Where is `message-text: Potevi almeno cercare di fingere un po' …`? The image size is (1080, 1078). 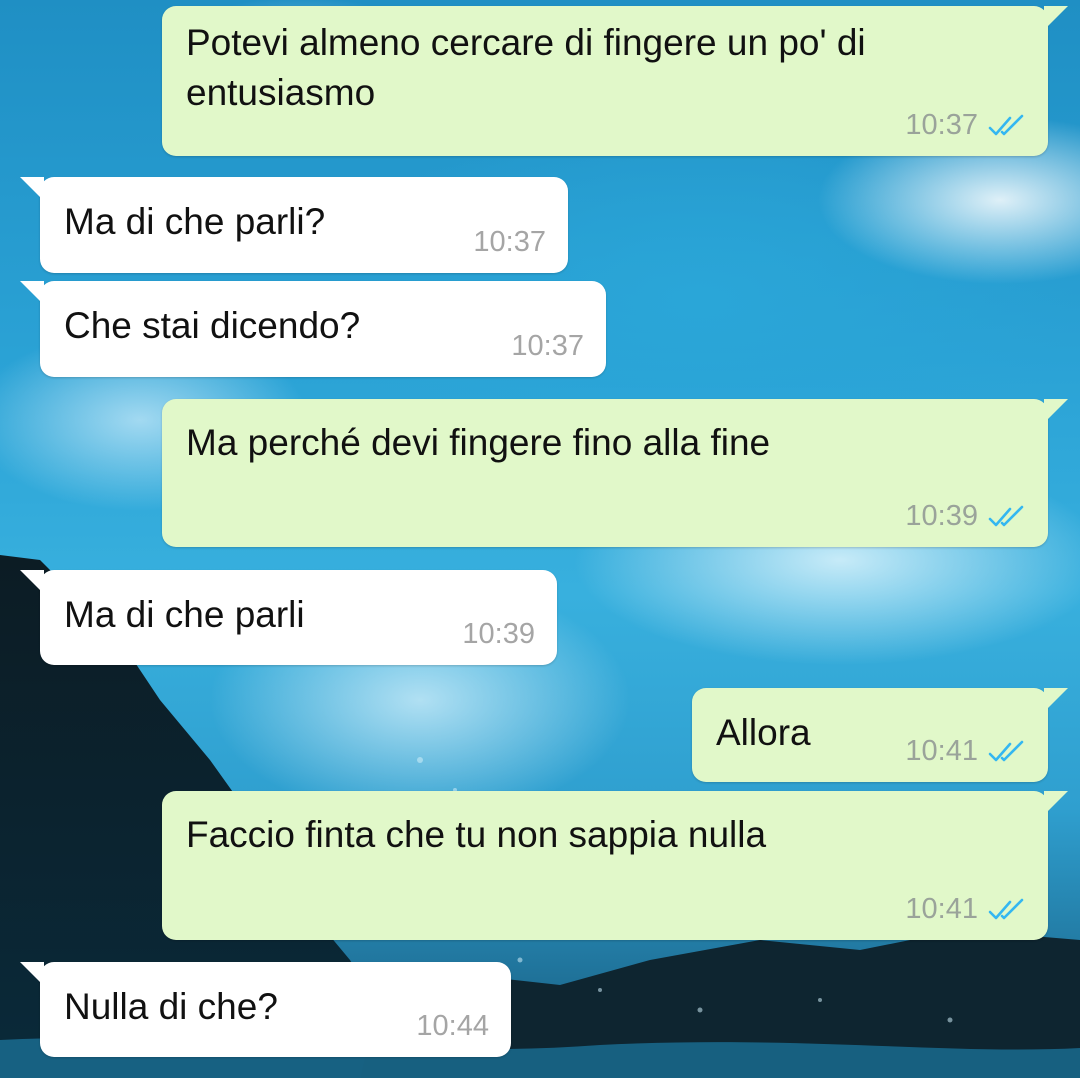 message-text: Potevi almeno cercare di fingere un po' … is located at coordinates (526, 67).